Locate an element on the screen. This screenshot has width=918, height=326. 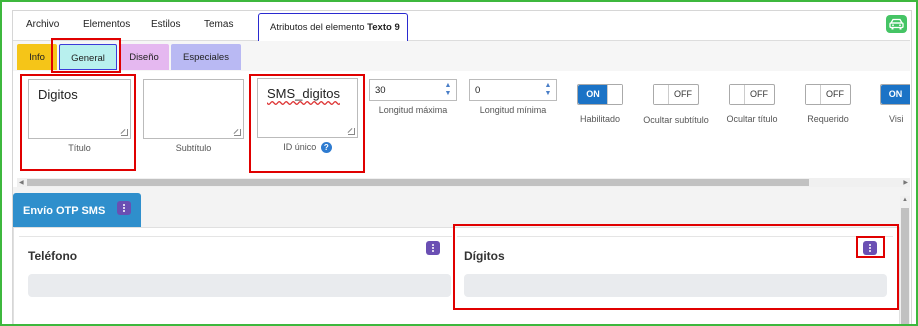
max-length-value: 30 is located at coordinates (380, 90).